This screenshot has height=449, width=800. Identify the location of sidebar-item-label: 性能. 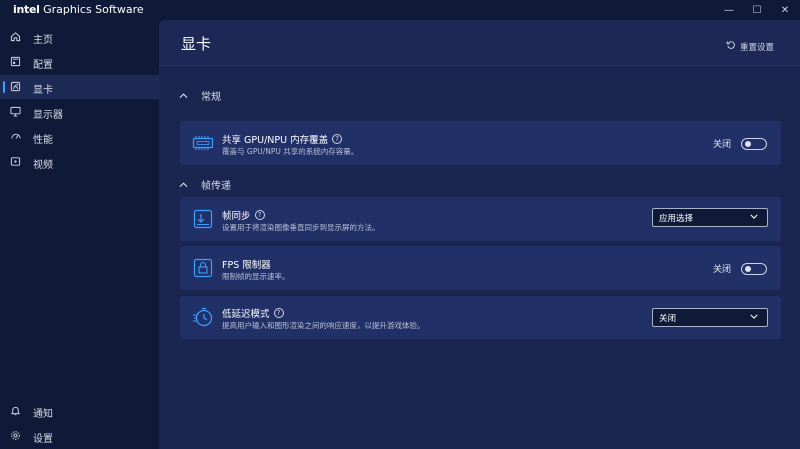
(43, 140).